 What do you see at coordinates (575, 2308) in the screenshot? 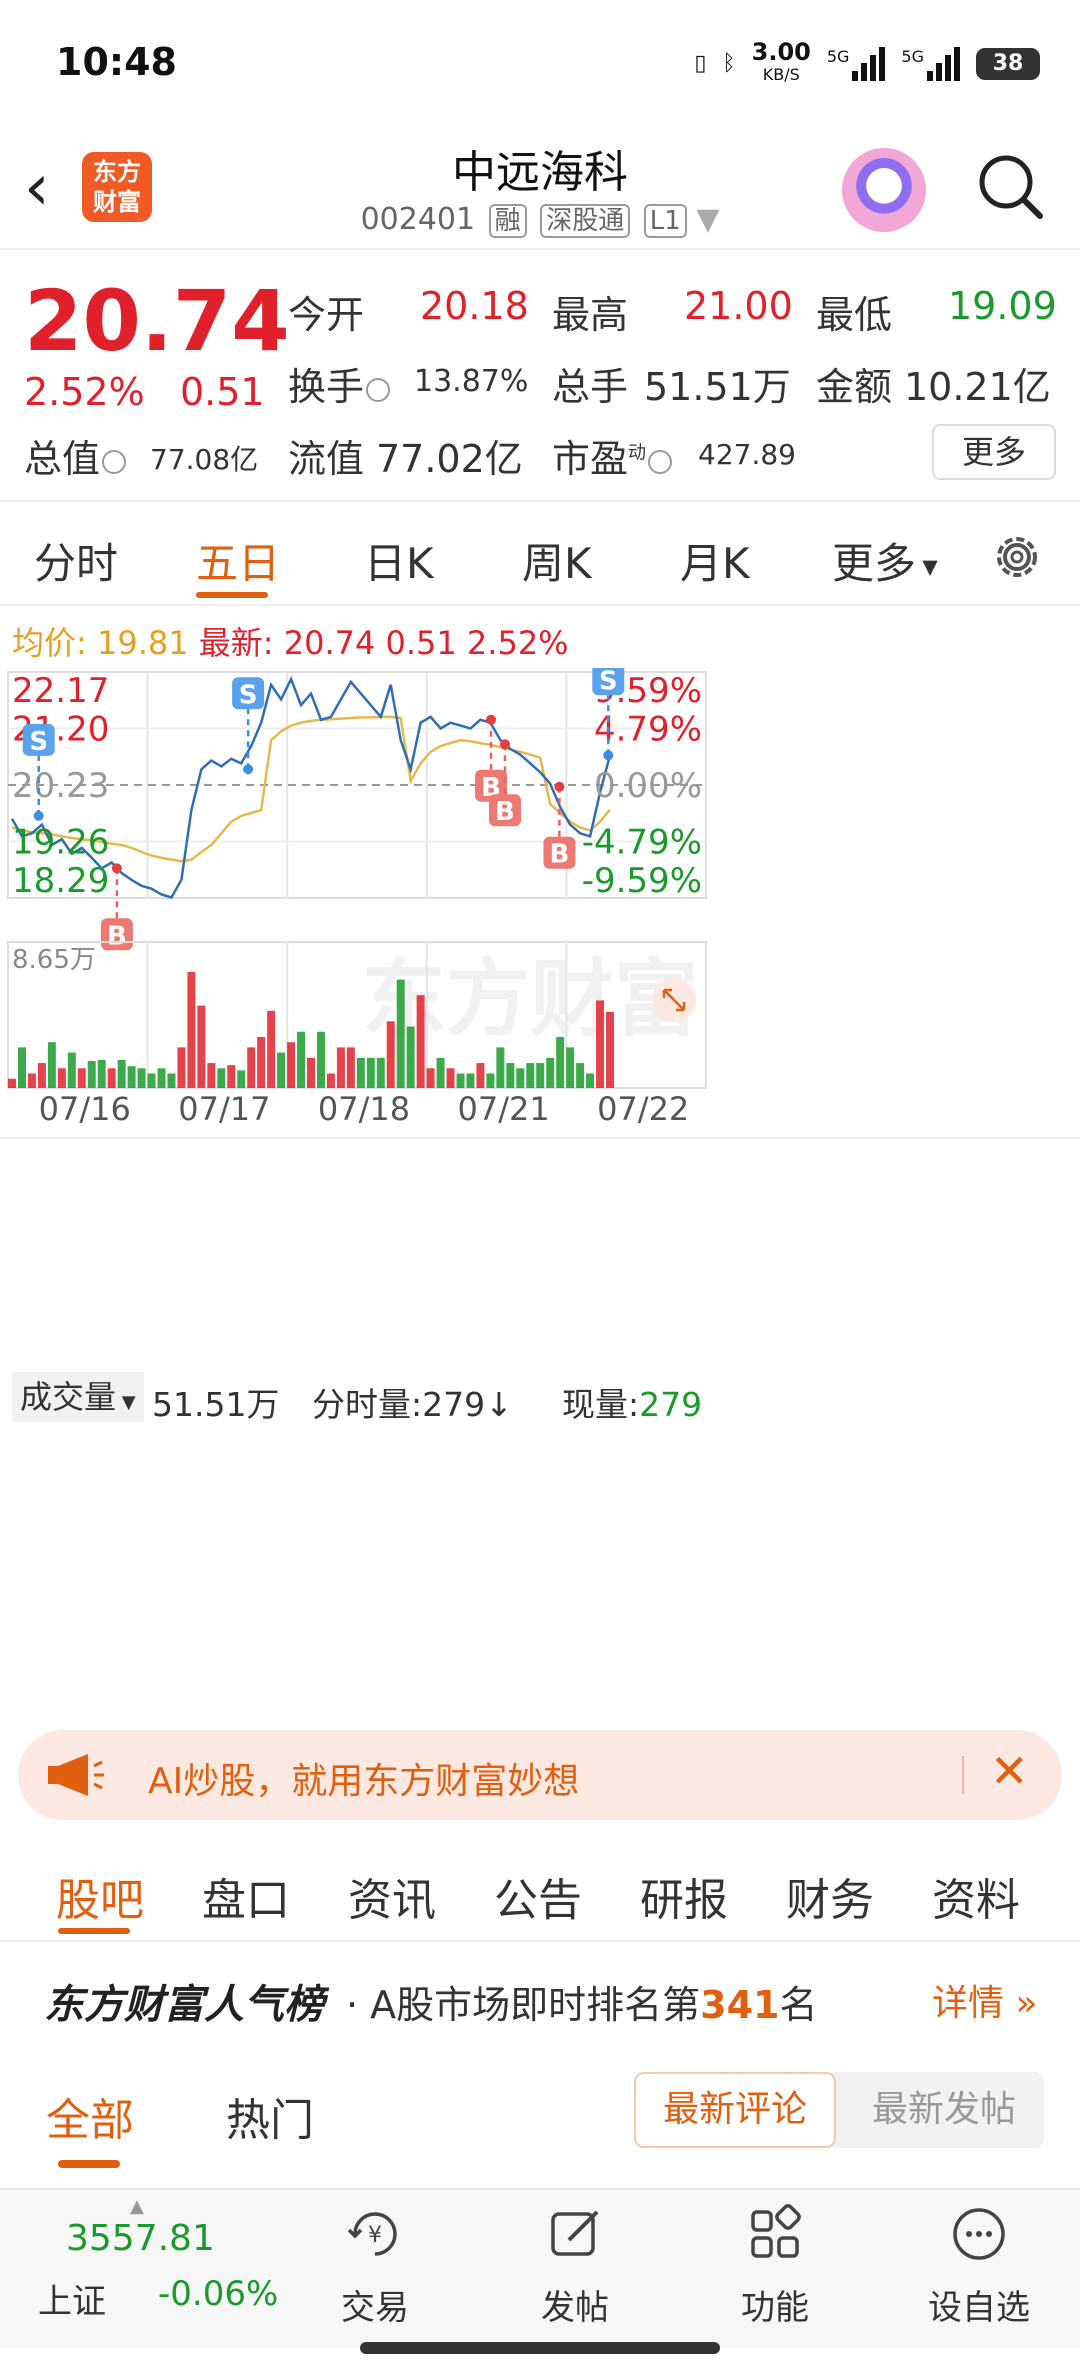
I see `post-label: 发帖` at bounding box center [575, 2308].